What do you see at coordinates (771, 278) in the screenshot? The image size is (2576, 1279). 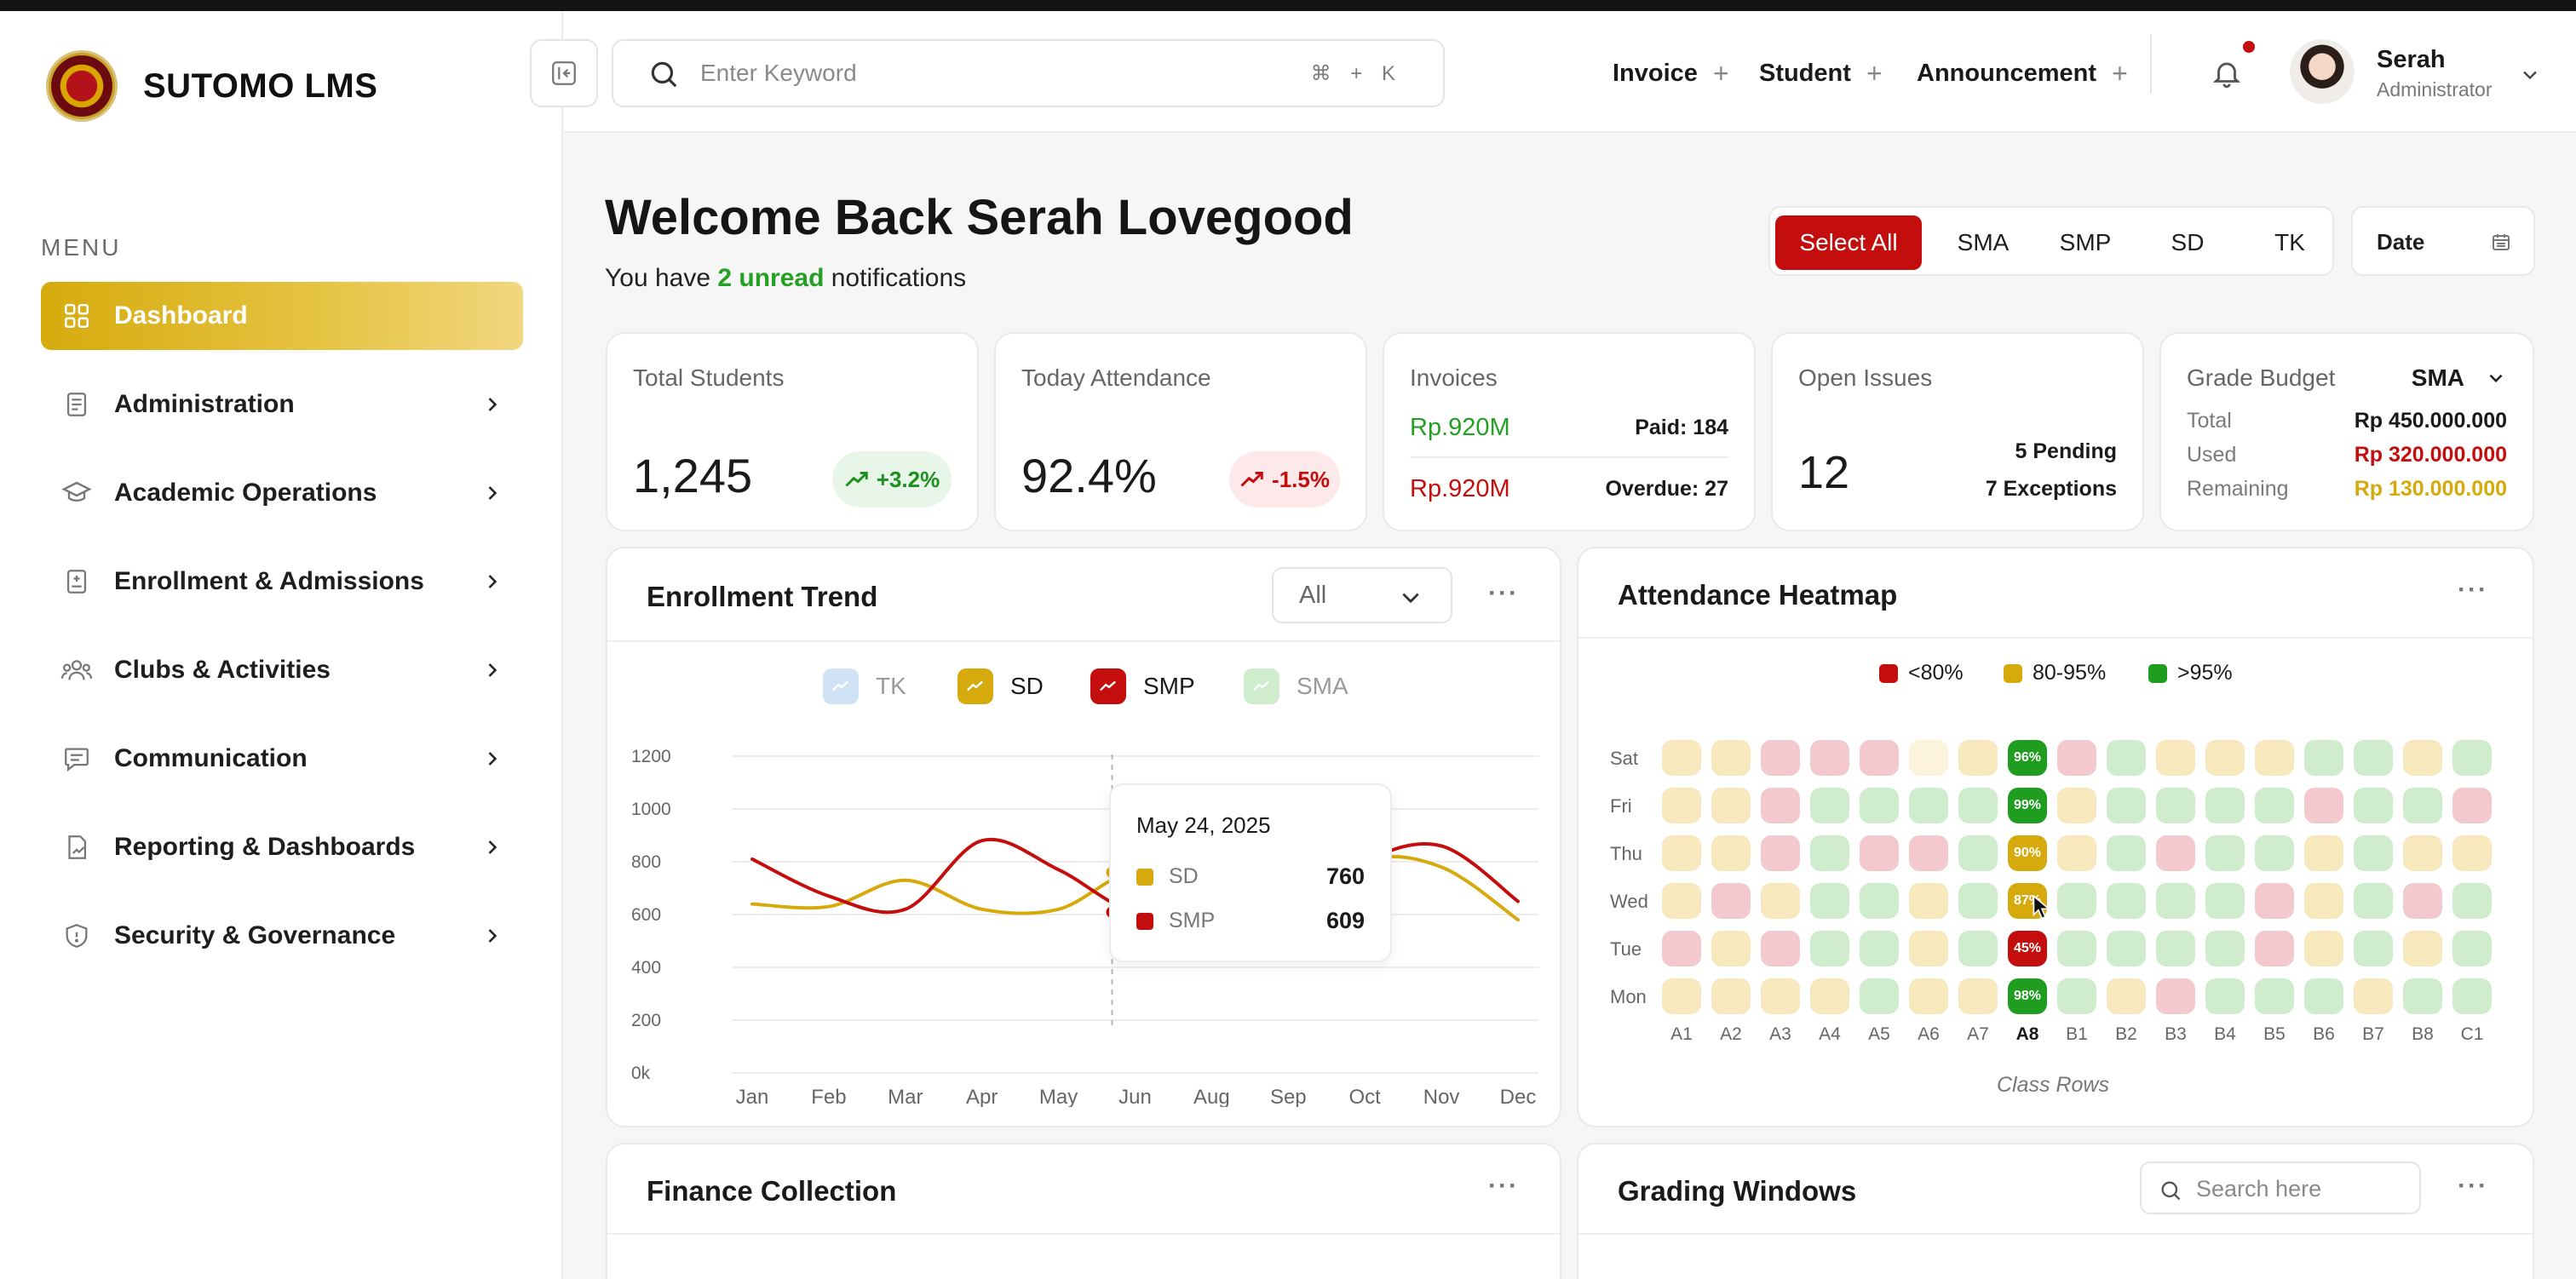 I see `unread-count-link: 2 unread` at bounding box center [771, 278].